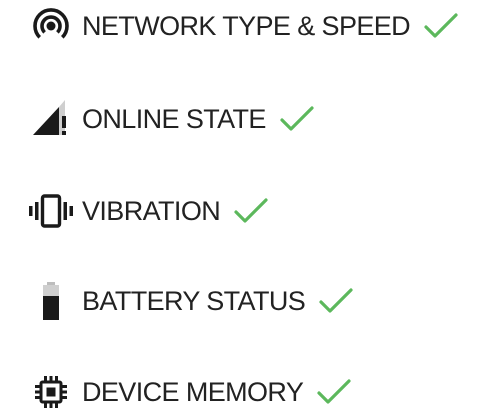 Image resolution: width=493 pixels, height=414 pixels. I want to click on battery-icon, so click(51, 301).